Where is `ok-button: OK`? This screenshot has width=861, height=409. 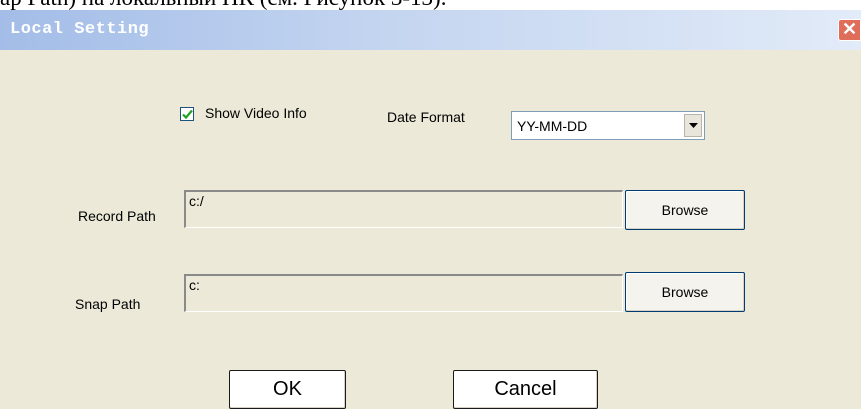
ok-button: OK is located at coordinates (287, 389).